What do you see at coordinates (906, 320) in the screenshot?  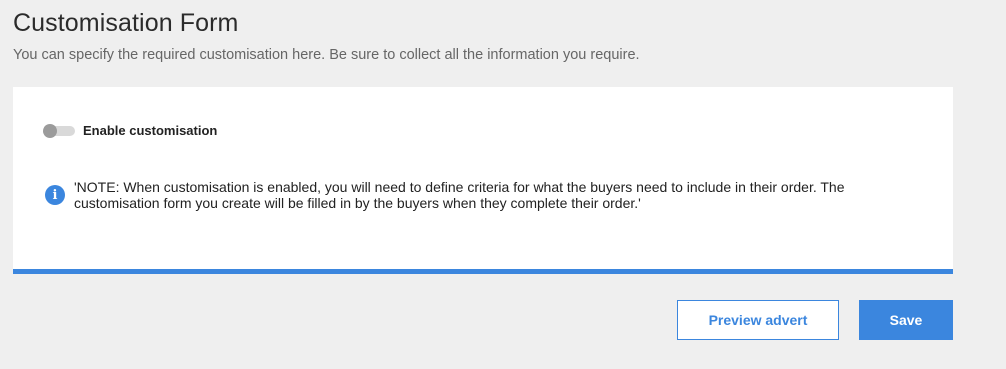 I see `save-button: Save` at bounding box center [906, 320].